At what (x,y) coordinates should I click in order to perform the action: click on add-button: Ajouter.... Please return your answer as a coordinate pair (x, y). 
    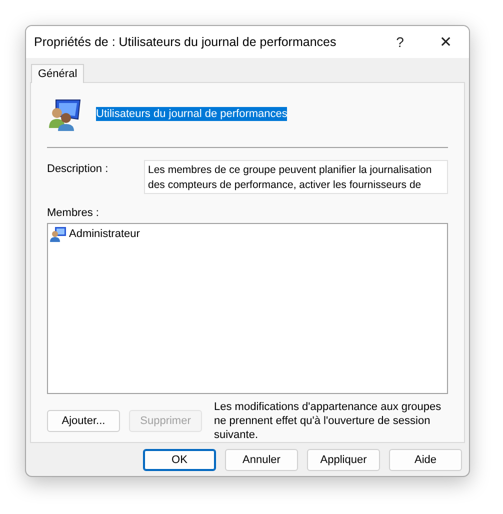
    Looking at the image, I should click on (83, 421).